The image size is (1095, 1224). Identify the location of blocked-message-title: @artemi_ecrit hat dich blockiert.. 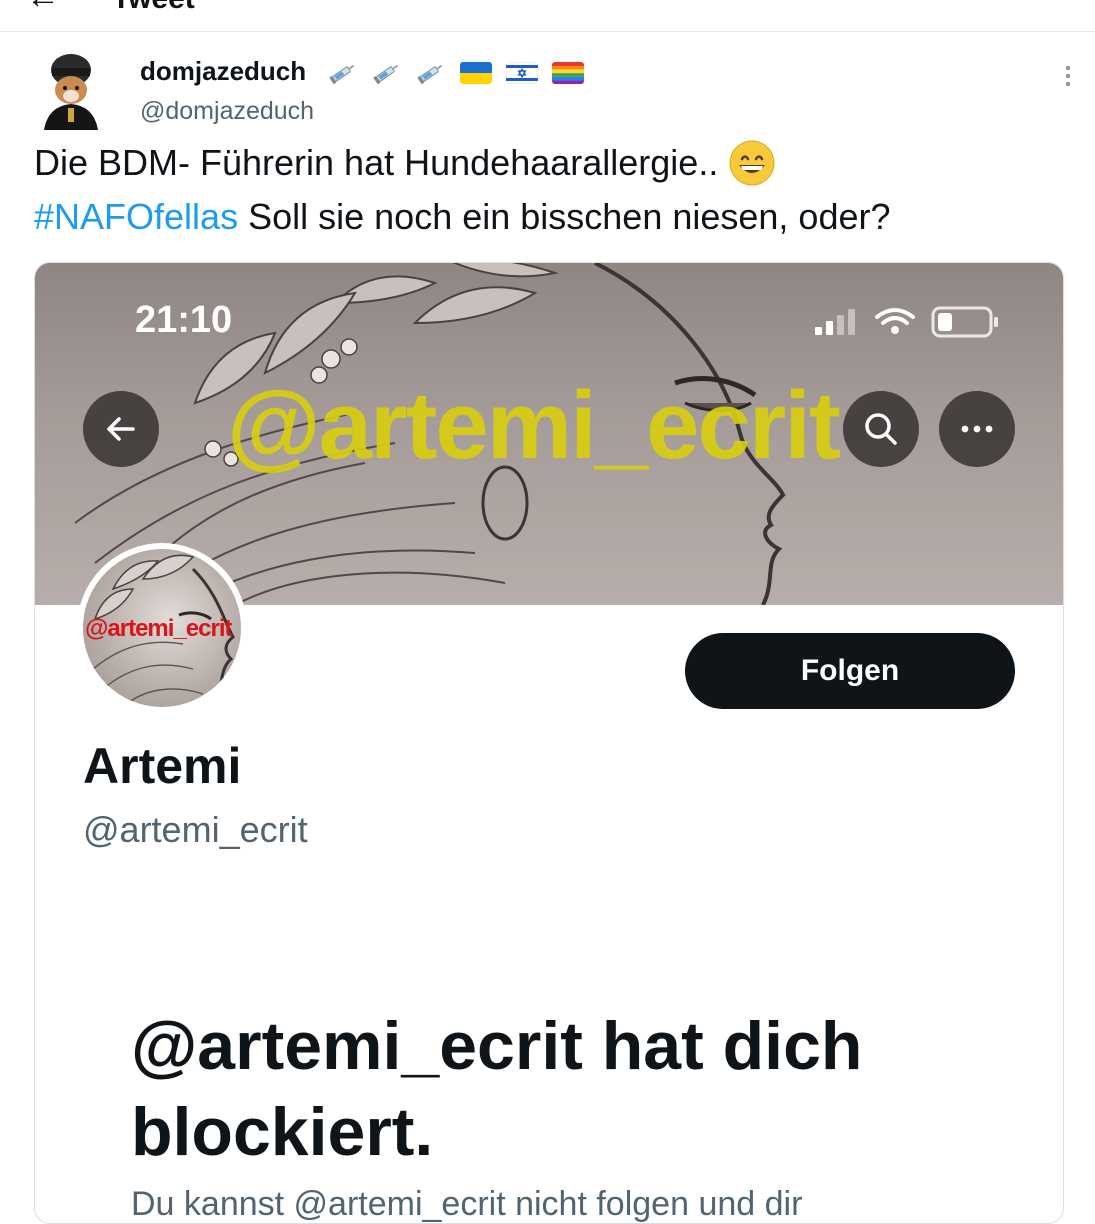
(497, 1089).